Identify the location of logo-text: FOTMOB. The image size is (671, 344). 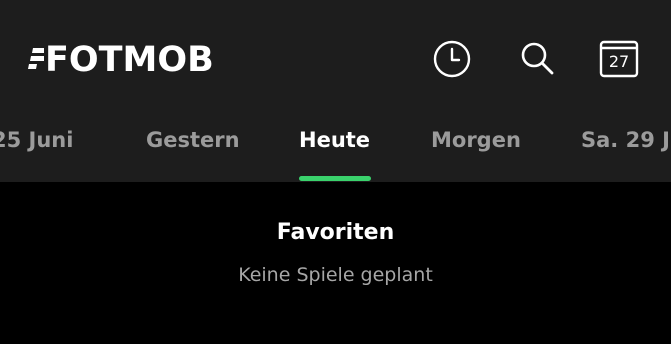
(129, 60).